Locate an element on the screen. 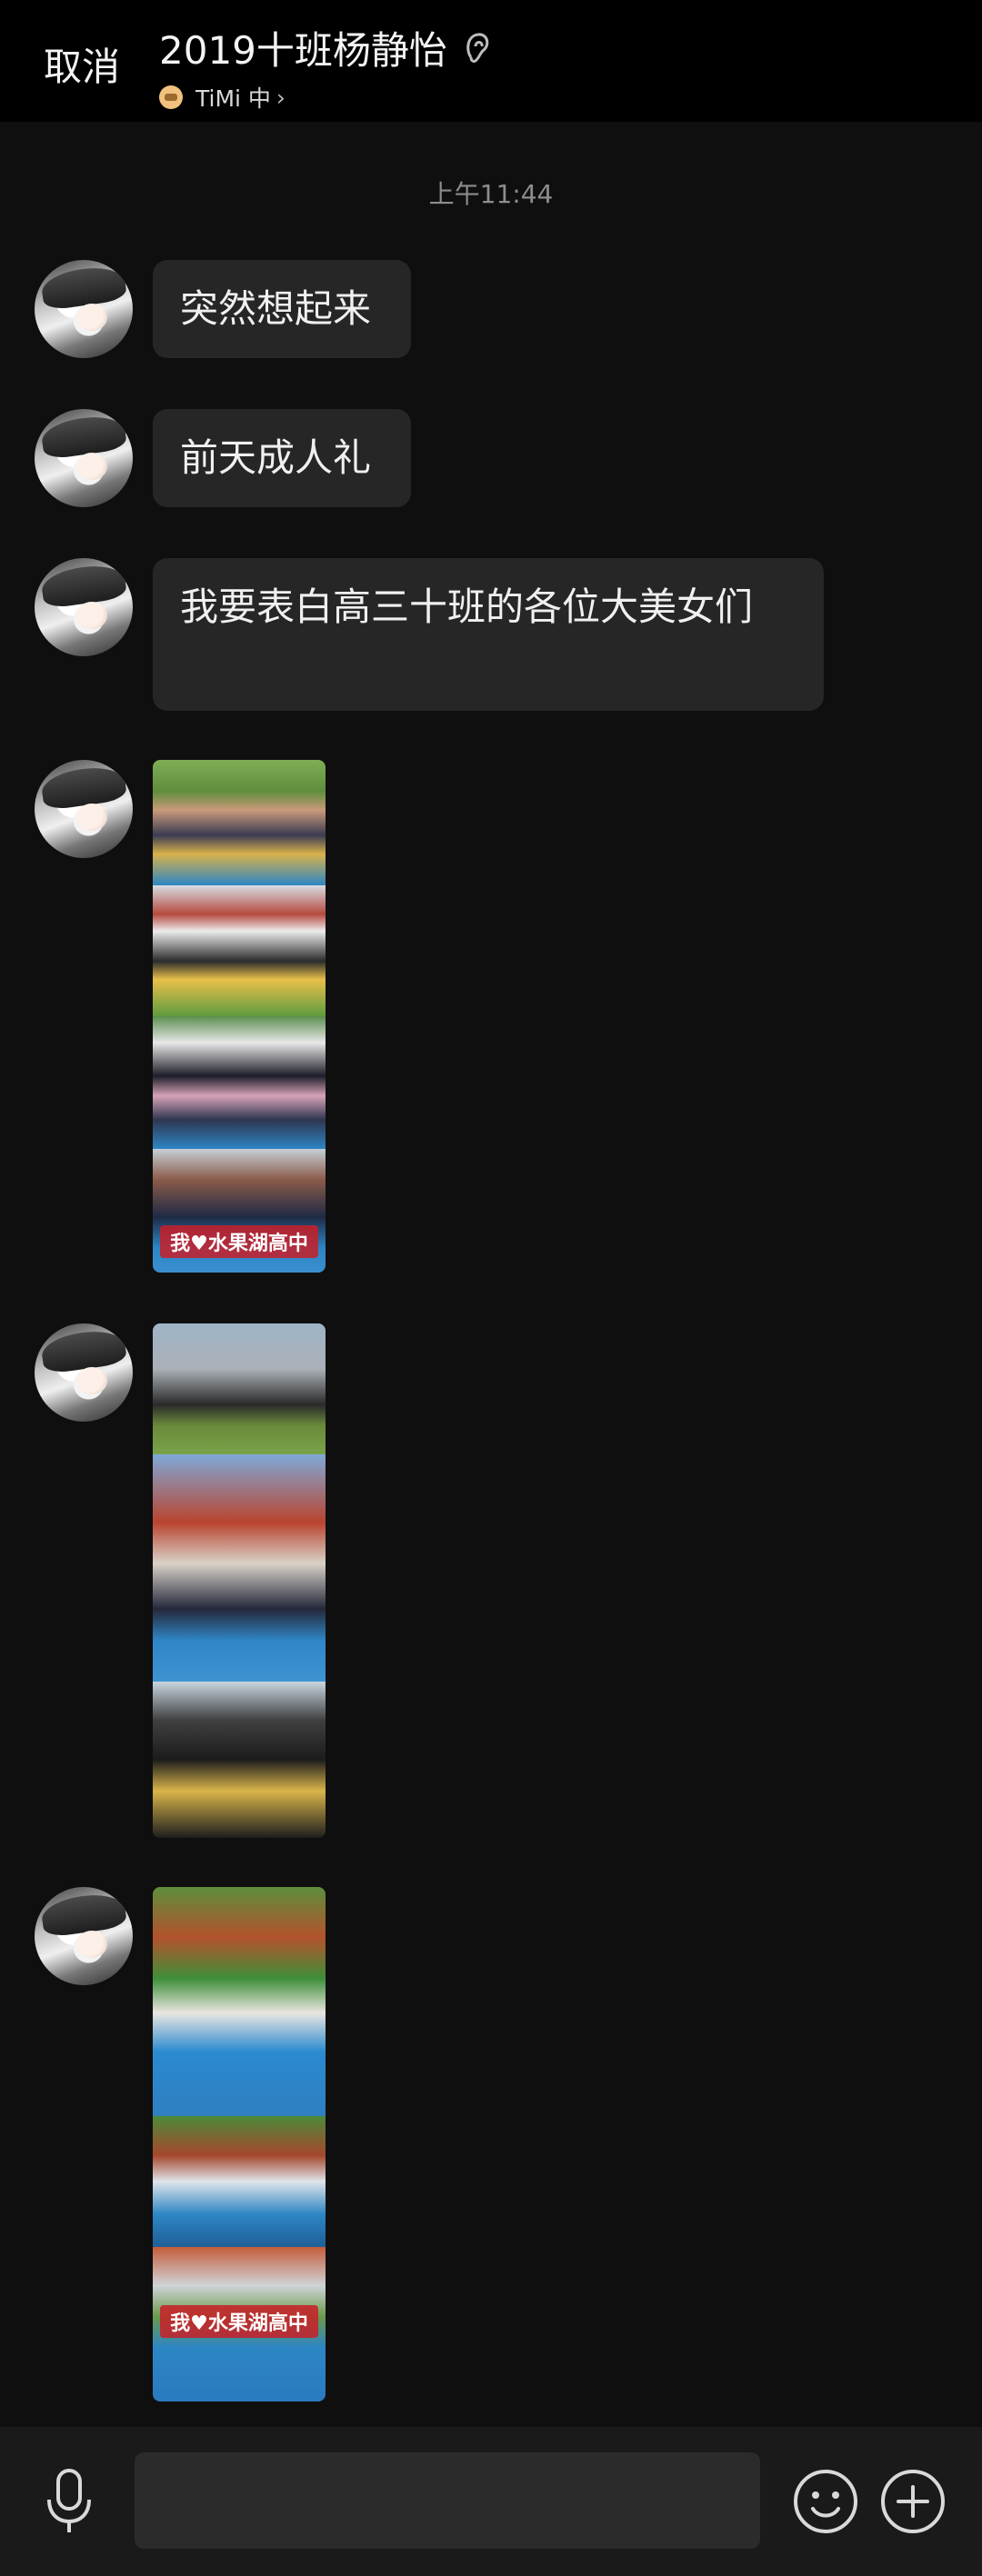 The width and height of the screenshot is (982, 2576). game-status-icon is located at coordinates (171, 97).